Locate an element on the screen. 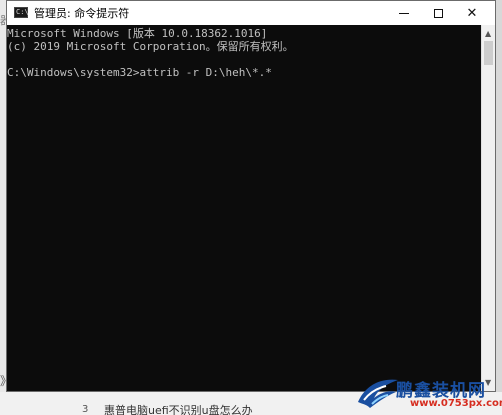  list-item-link: 惠普电脑uefi不识别u盘怎么办 is located at coordinates (178, 408).